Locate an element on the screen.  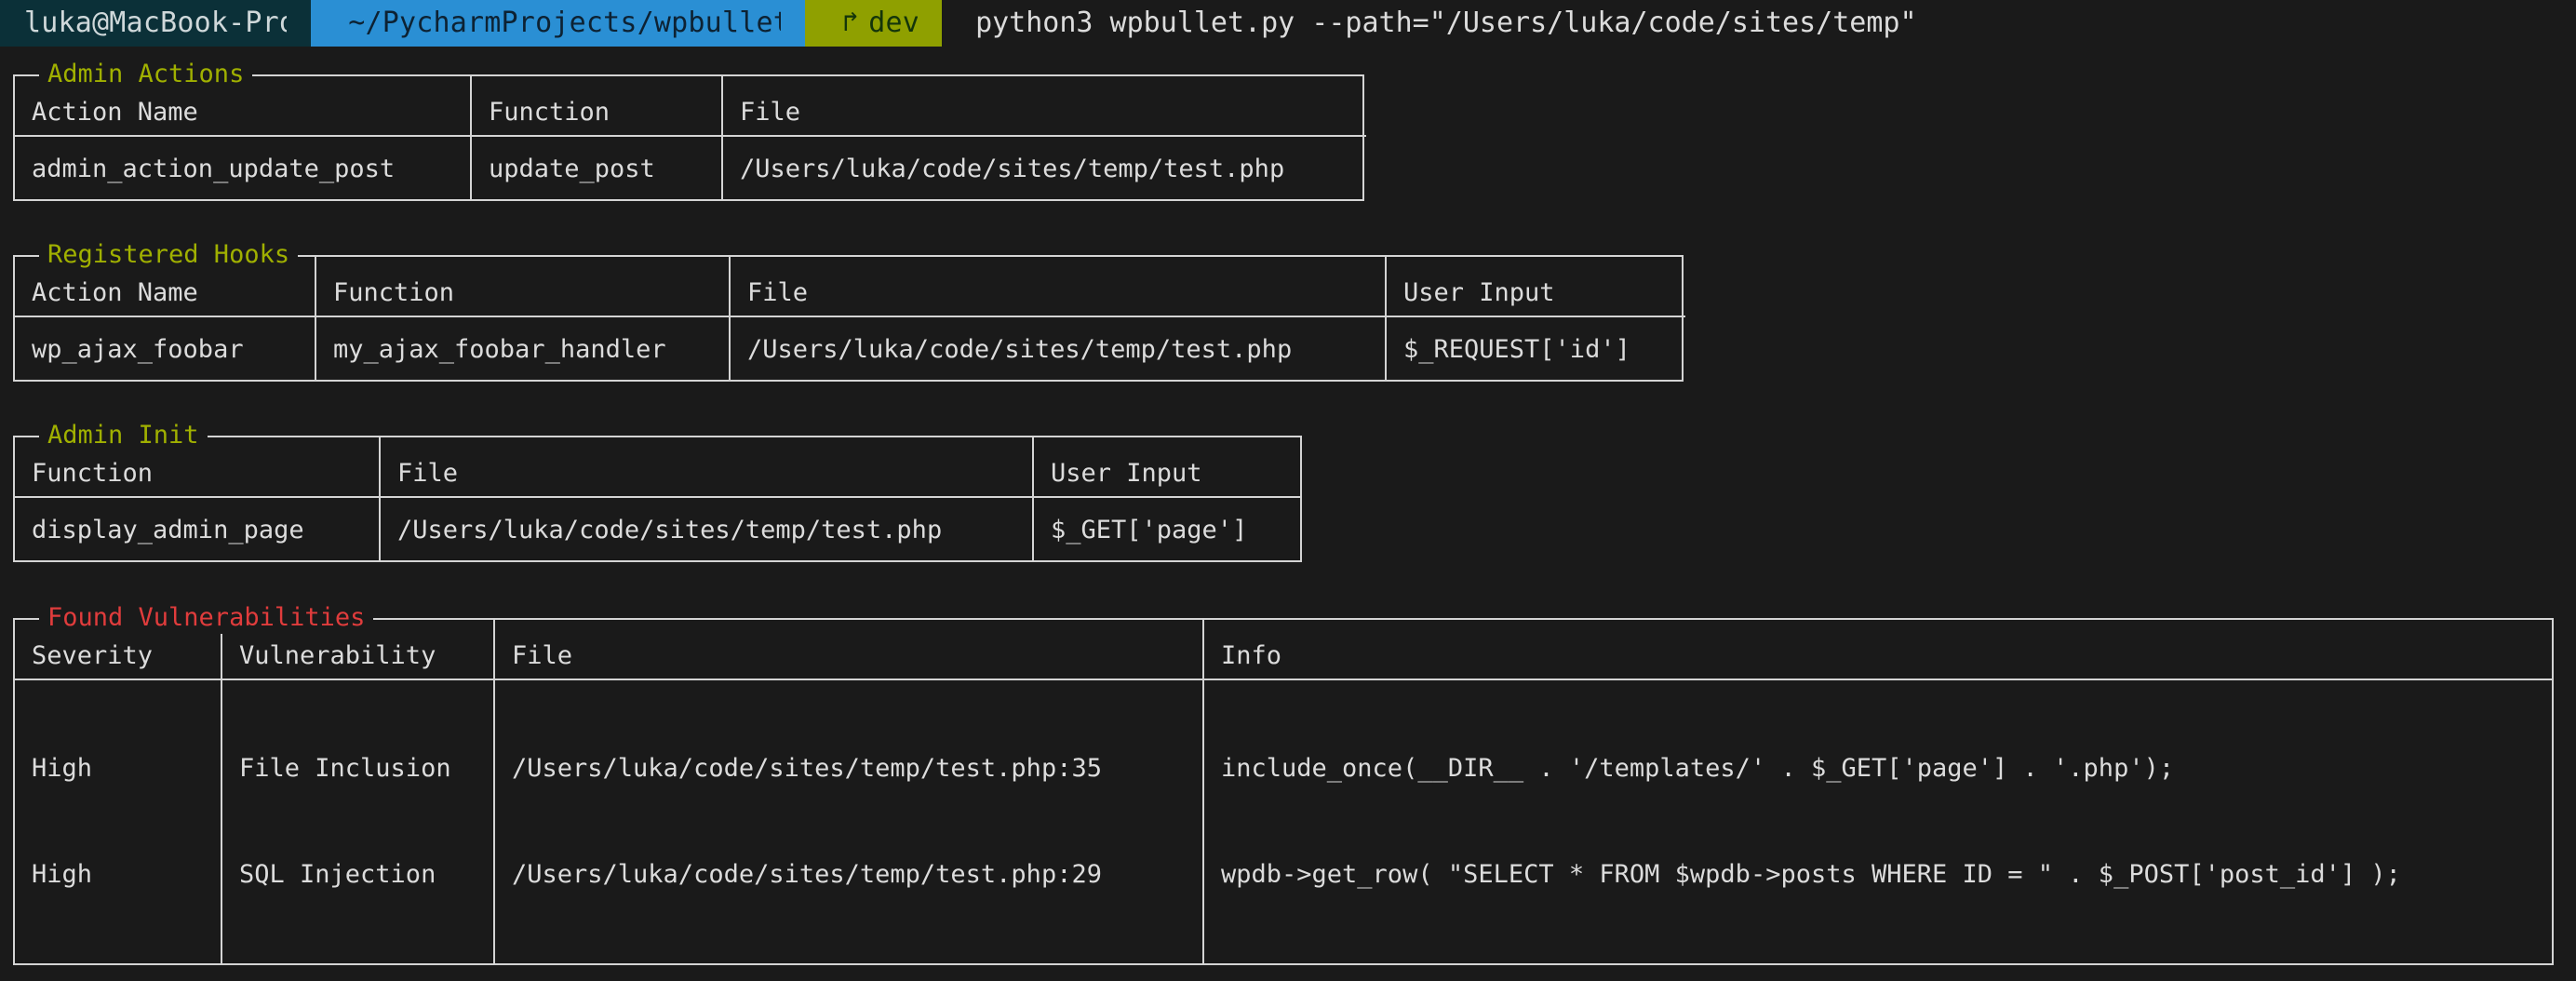
cell-file: /Users/luka/code/sites/temp/test.php:29 is located at coordinates (807, 875).